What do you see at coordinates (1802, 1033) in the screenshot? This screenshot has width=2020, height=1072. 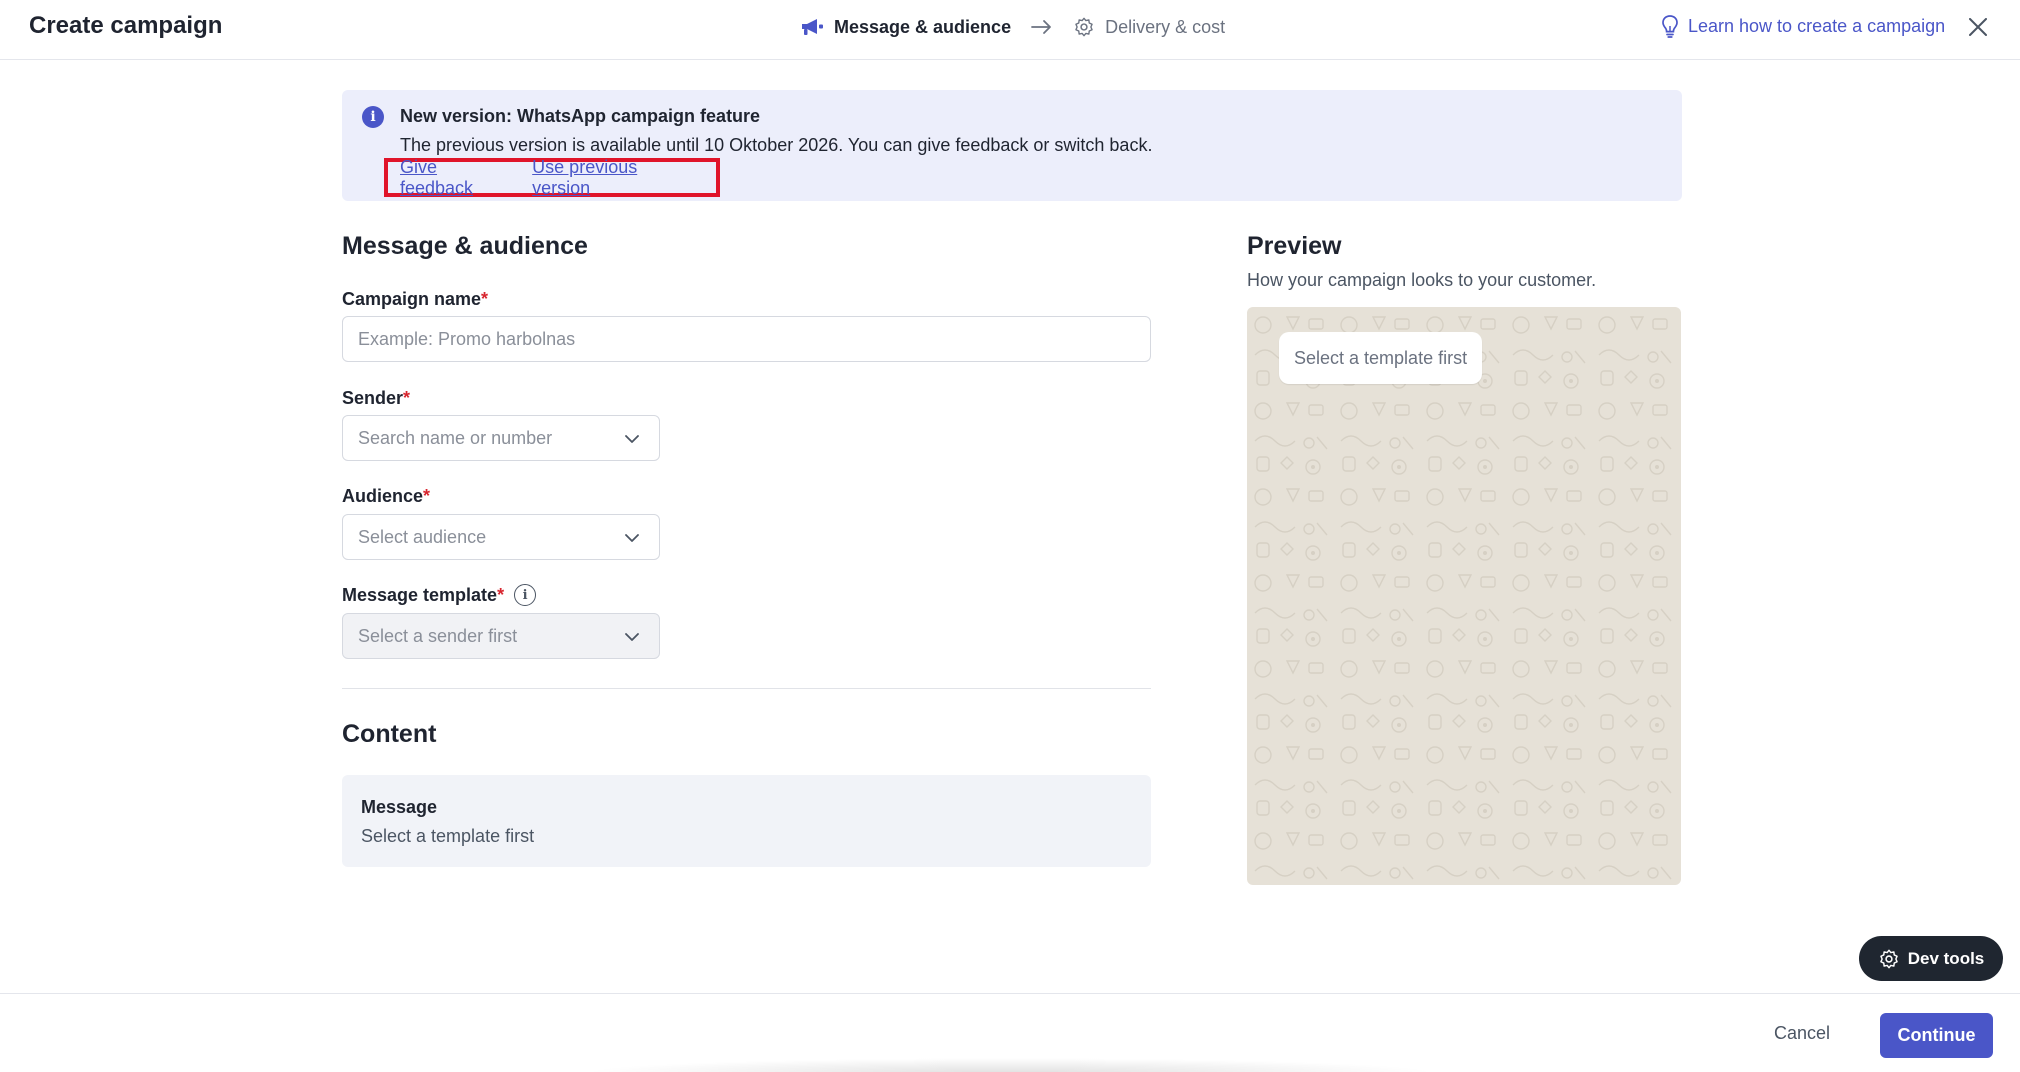 I see `cancel-button: Cancel` at bounding box center [1802, 1033].